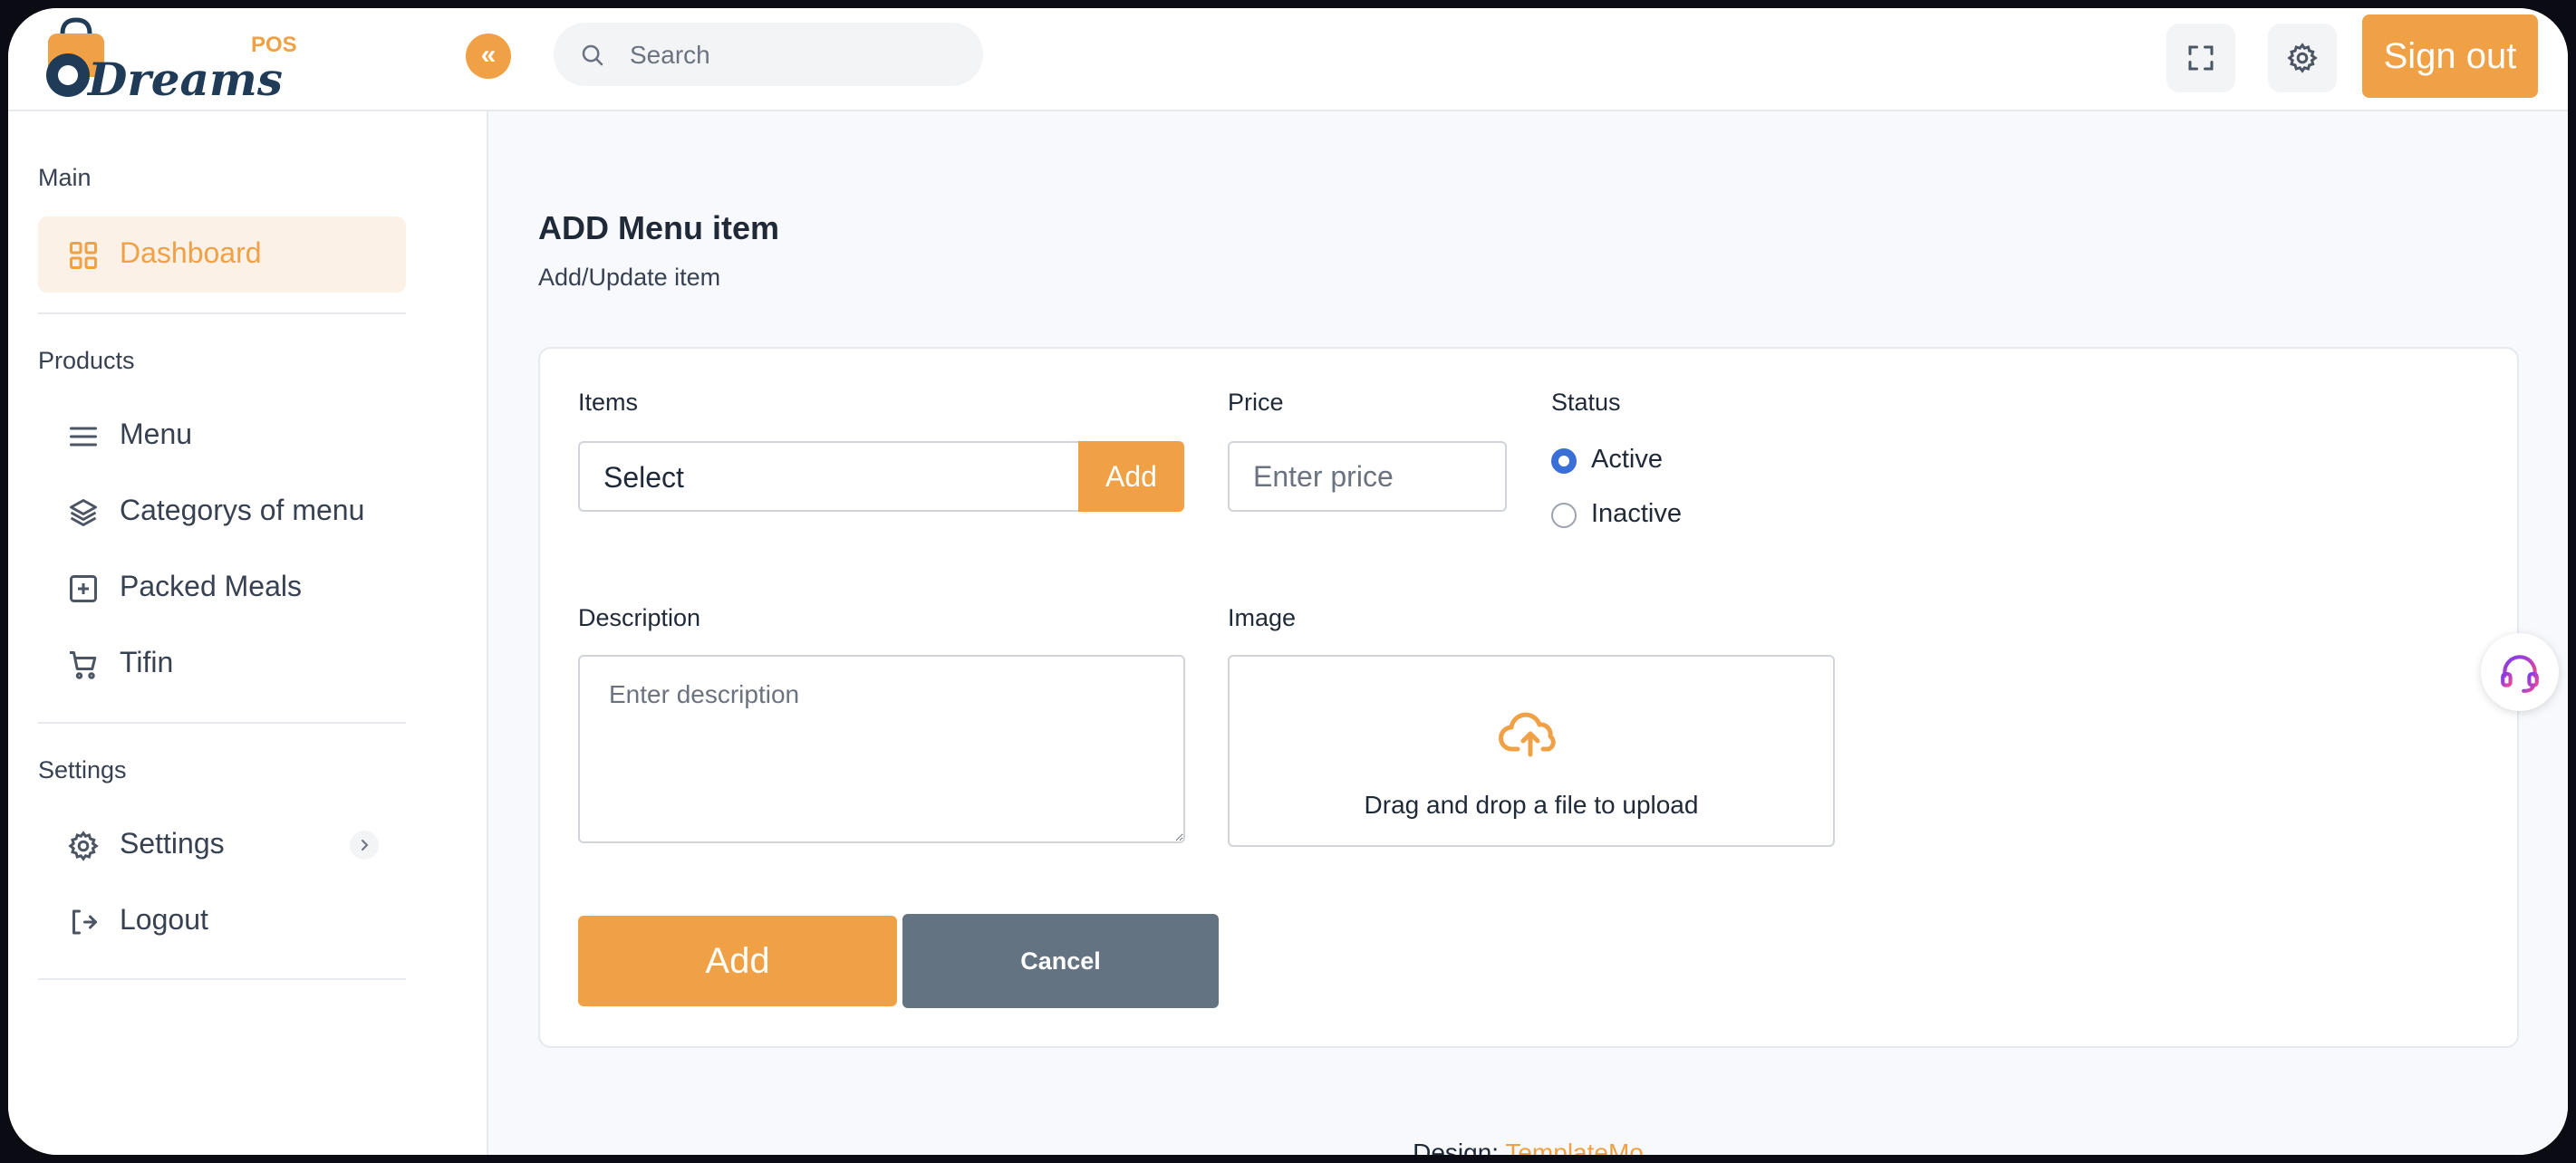 The width and height of the screenshot is (2576, 1163). Describe the element at coordinates (222, 921) in the screenshot. I see `sidebar-item-logout: Logout` at that location.